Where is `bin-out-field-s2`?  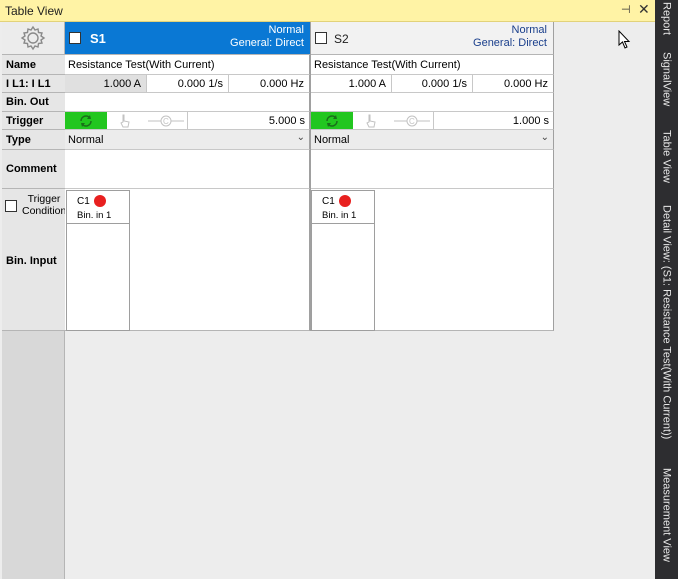
bin-out-field-s2 is located at coordinates (432, 102).